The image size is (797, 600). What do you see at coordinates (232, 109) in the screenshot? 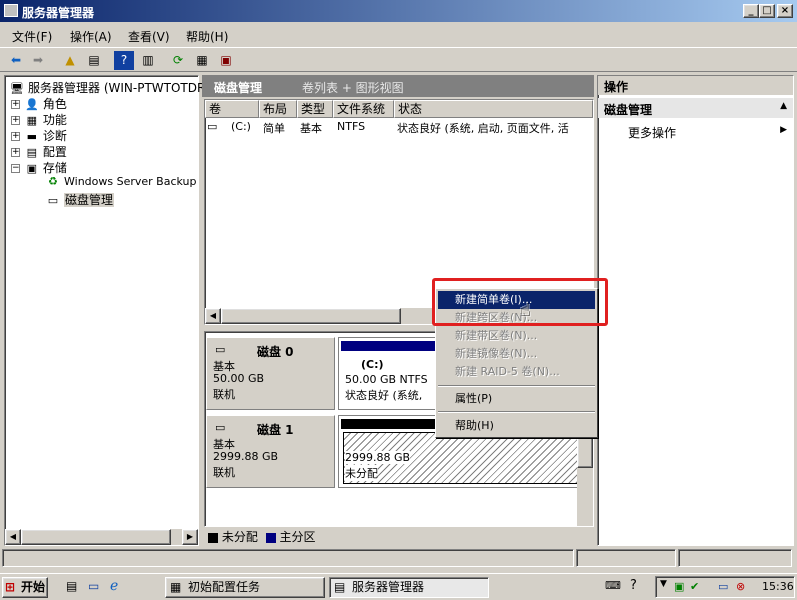
I see `col-volume: 卷` at bounding box center [232, 109].